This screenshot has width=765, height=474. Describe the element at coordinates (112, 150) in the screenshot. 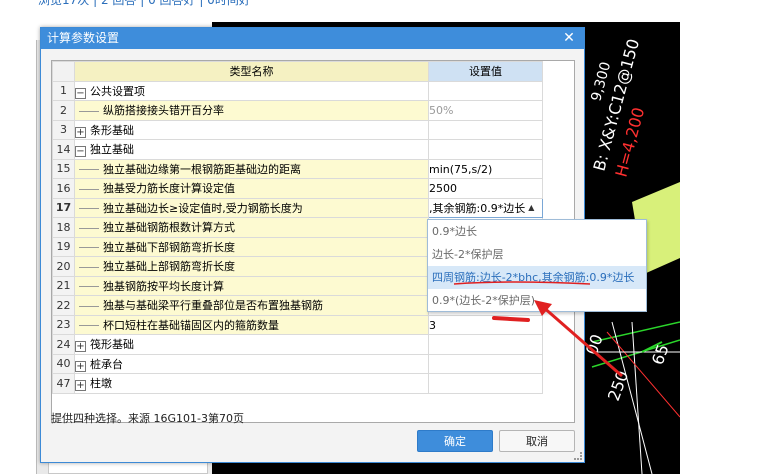

I see `row-label: 独立基础` at that location.